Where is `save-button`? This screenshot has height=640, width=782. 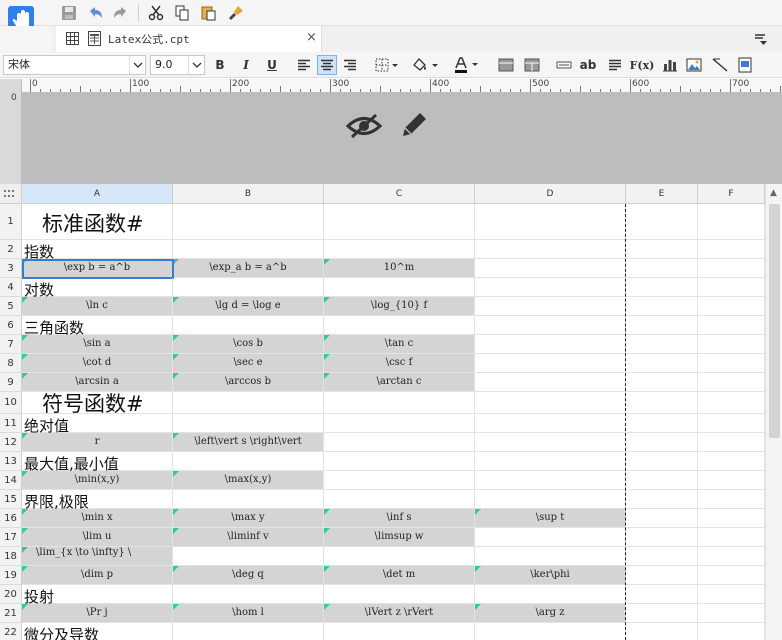
save-button is located at coordinates (69, 13).